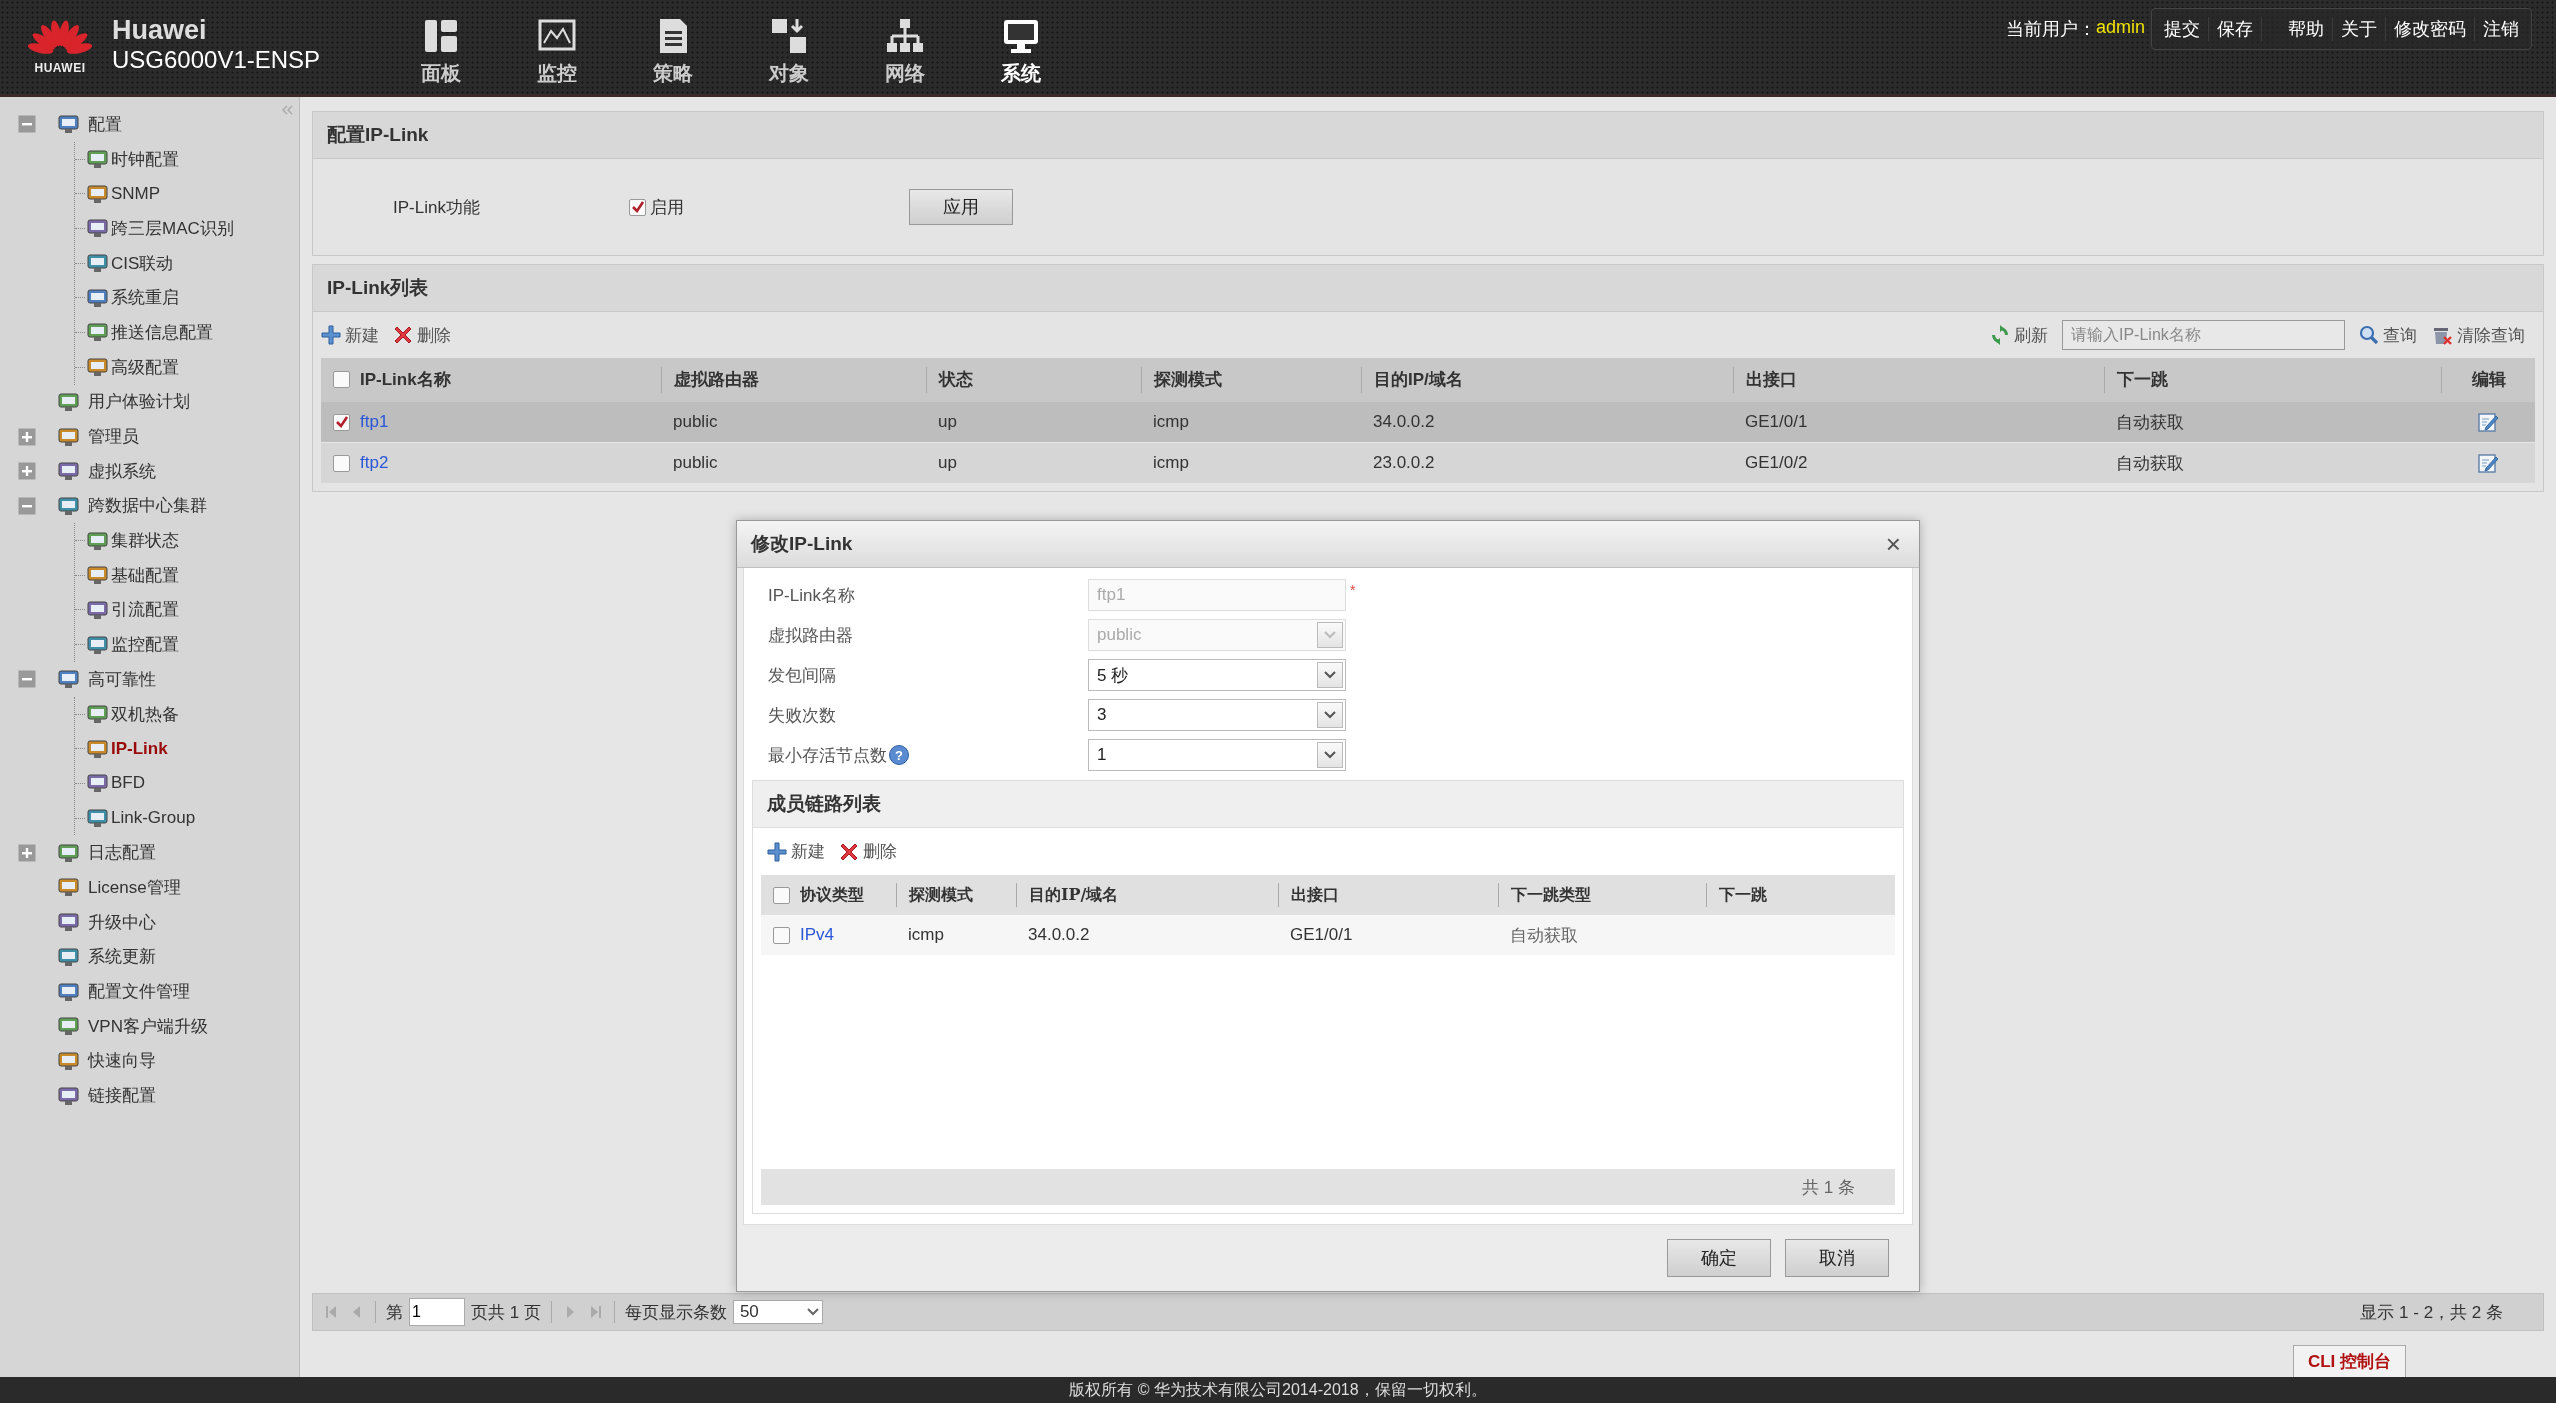 The width and height of the screenshot is (2556, 1403). What do you see at coordinates (2400, 335) in the screenshot?
I see `toolbar-link: 查询` at bounding box center [2400, 335].